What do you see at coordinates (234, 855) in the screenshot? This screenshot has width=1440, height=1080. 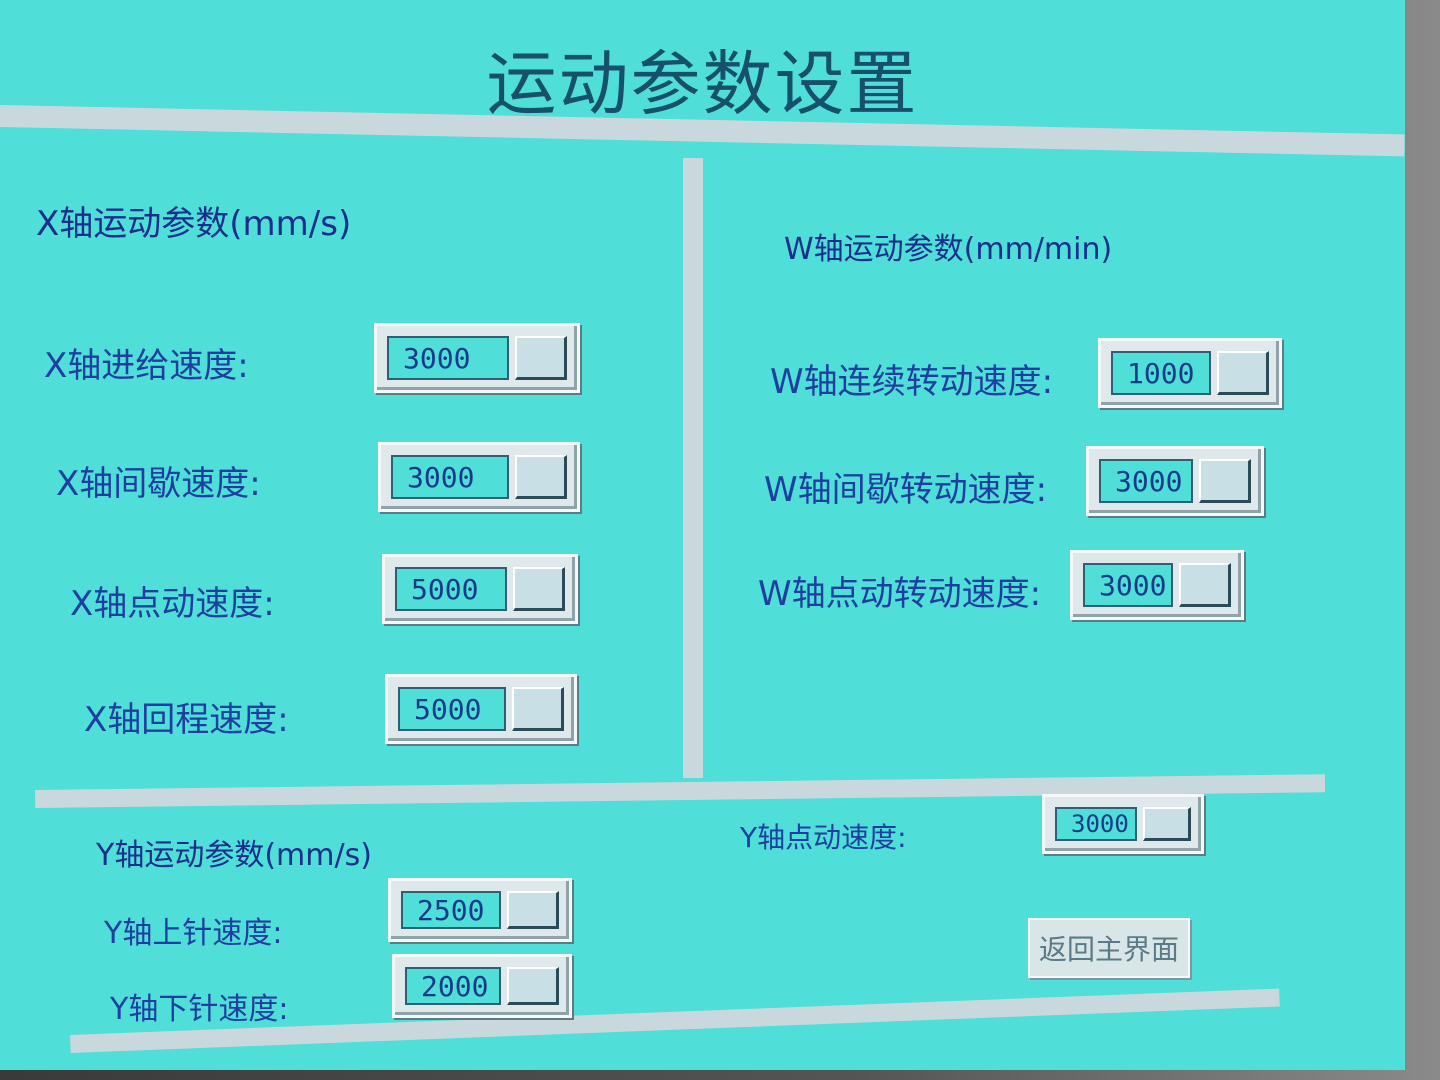 I see `y-axis-section-title: Y轴运动参数(mm/s)` at bounding box center [234, 855].